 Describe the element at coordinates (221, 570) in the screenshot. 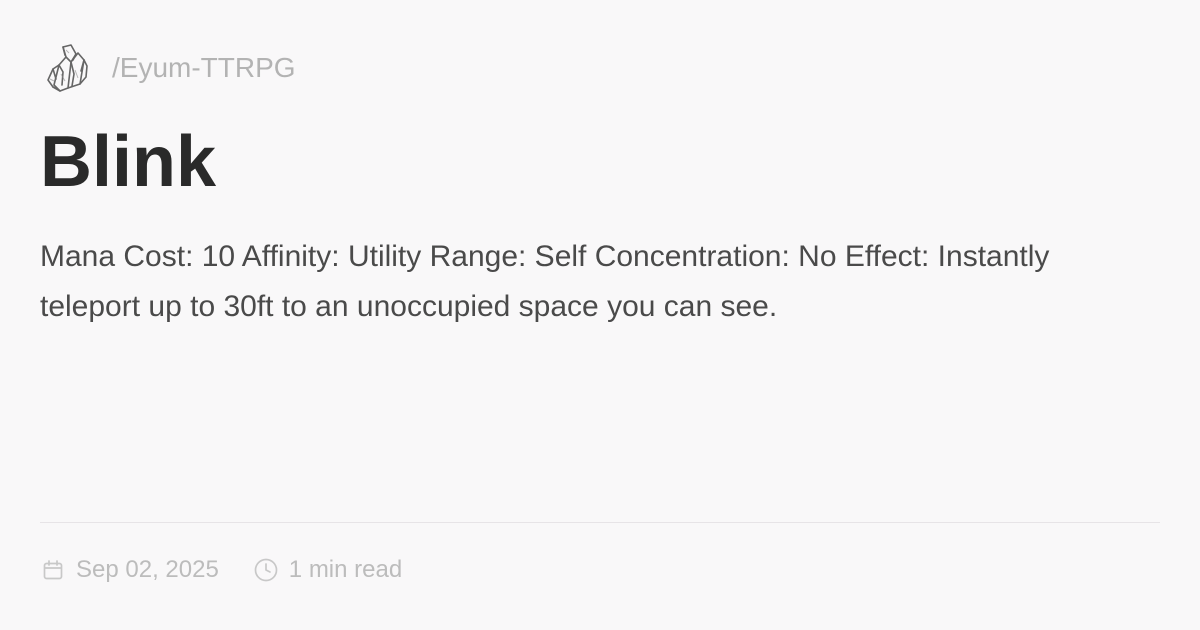

I see `post-meta: Sep 02, 2025 1 min read` at that location.